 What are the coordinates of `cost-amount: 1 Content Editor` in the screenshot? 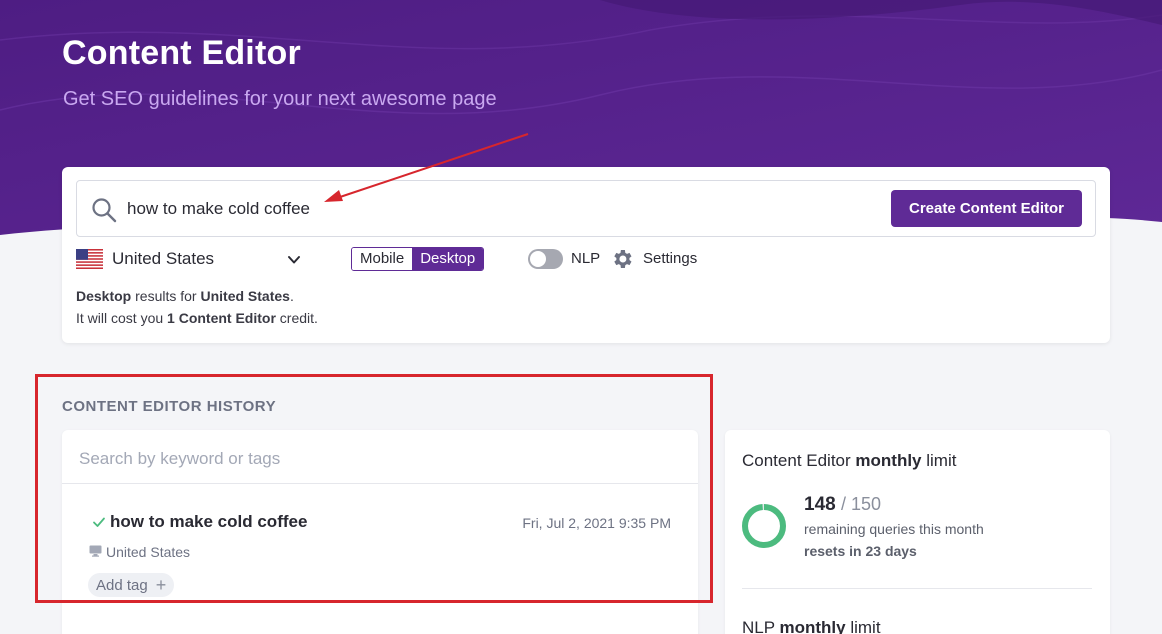 It's located at (221, 318).